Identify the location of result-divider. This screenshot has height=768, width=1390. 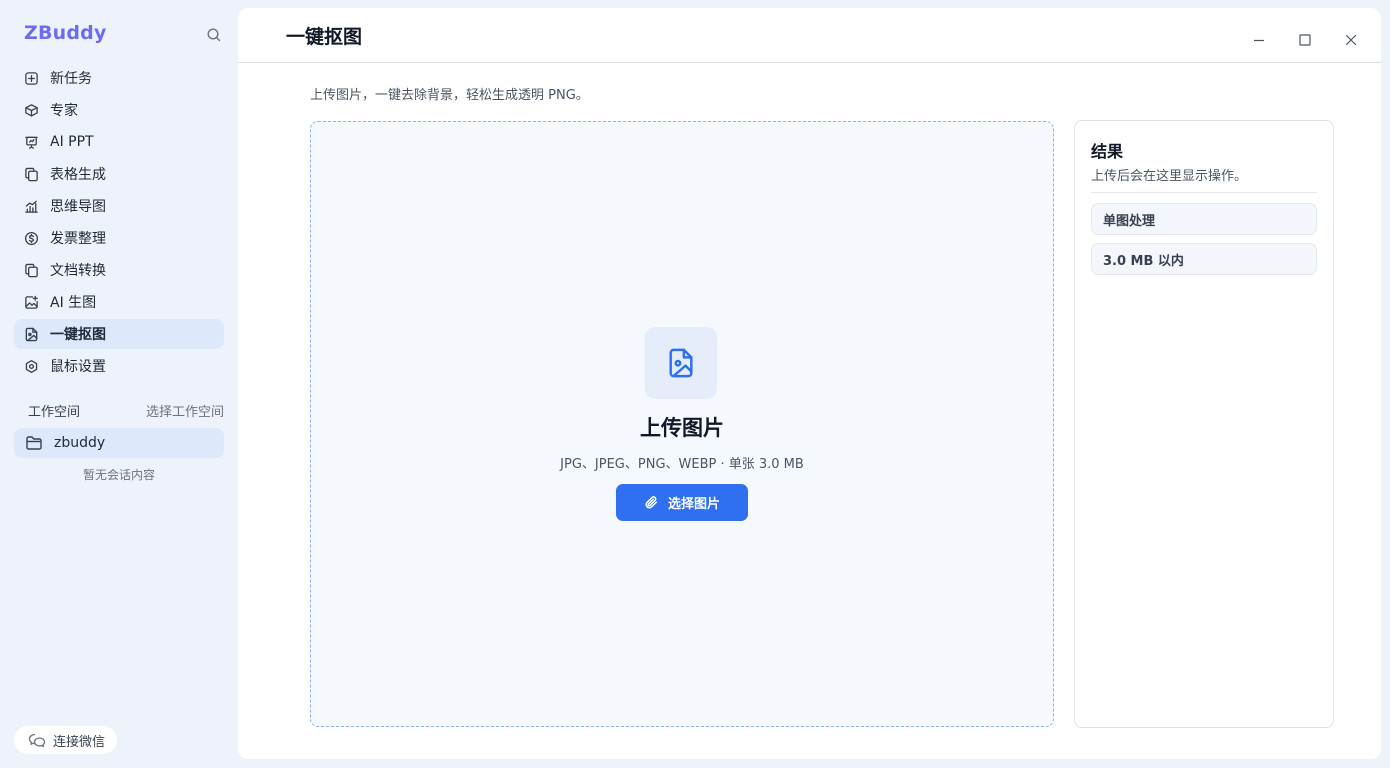
(1204, 192).